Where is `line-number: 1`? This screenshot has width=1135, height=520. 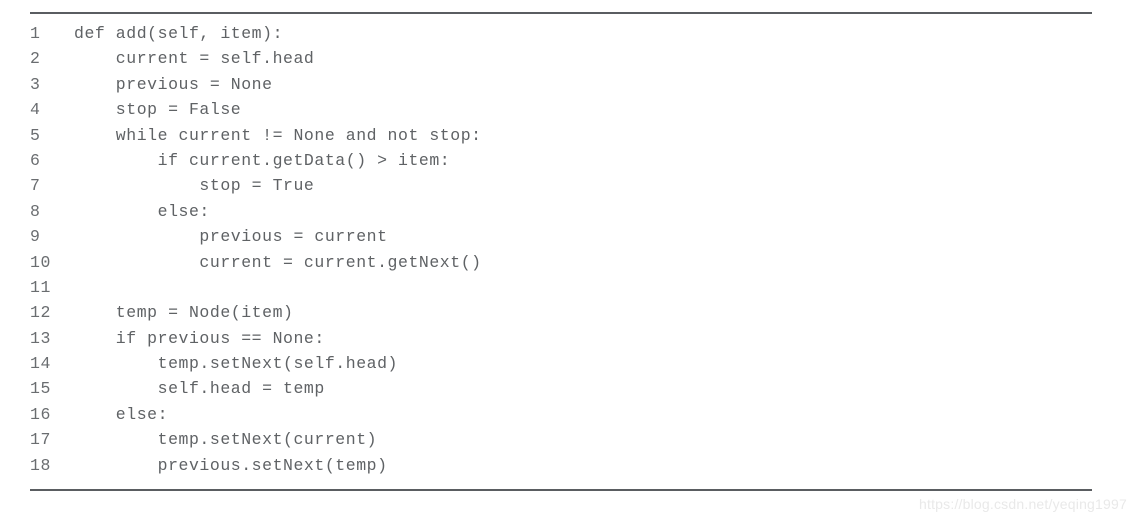 line-number: 1 is located at coordinates (35, 33).